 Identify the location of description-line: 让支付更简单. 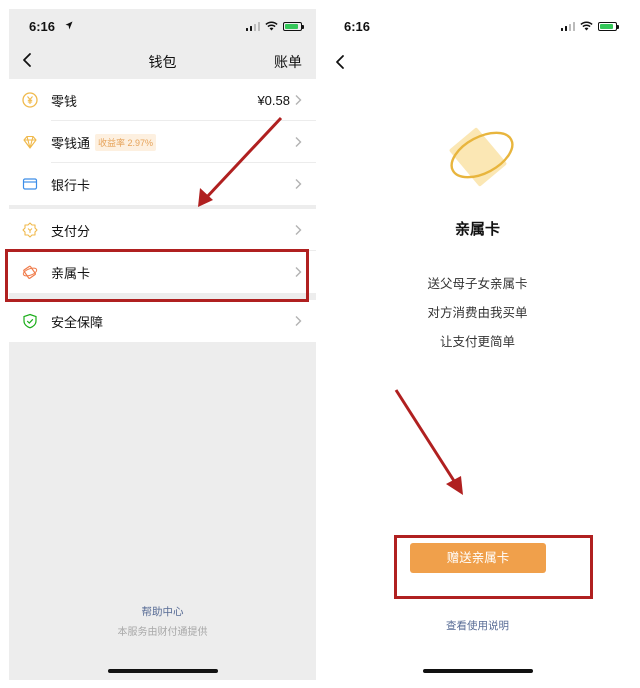
(477, 342).